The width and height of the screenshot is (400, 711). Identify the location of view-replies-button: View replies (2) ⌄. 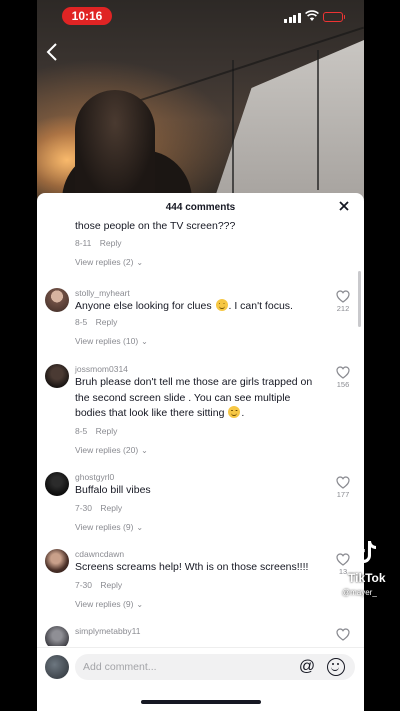
(109, 262).